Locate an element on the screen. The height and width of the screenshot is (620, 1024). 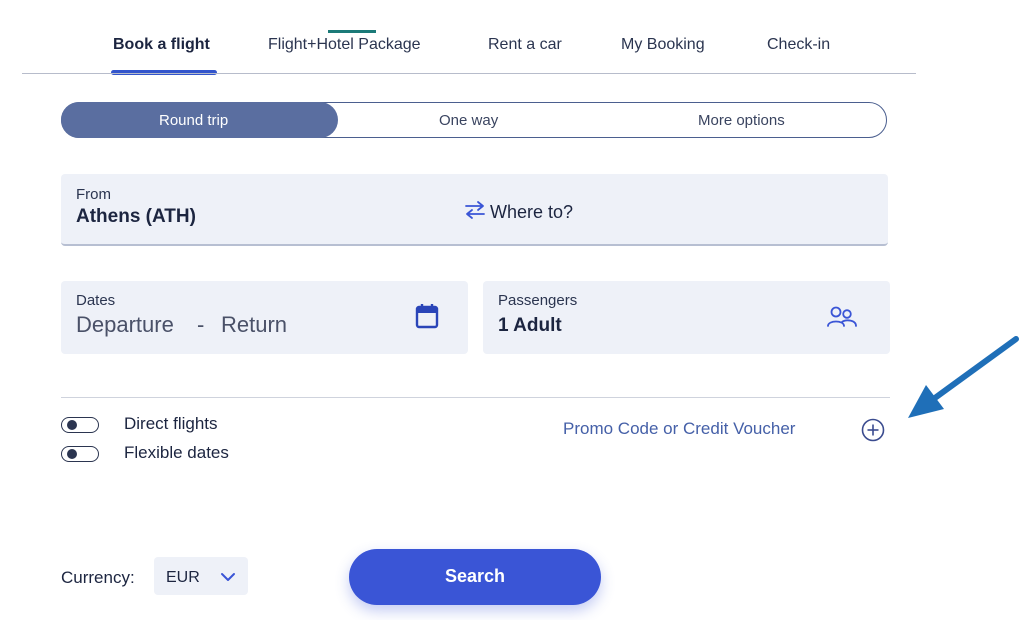
flexible-dates-toggle is located at coordinates (80, 454).